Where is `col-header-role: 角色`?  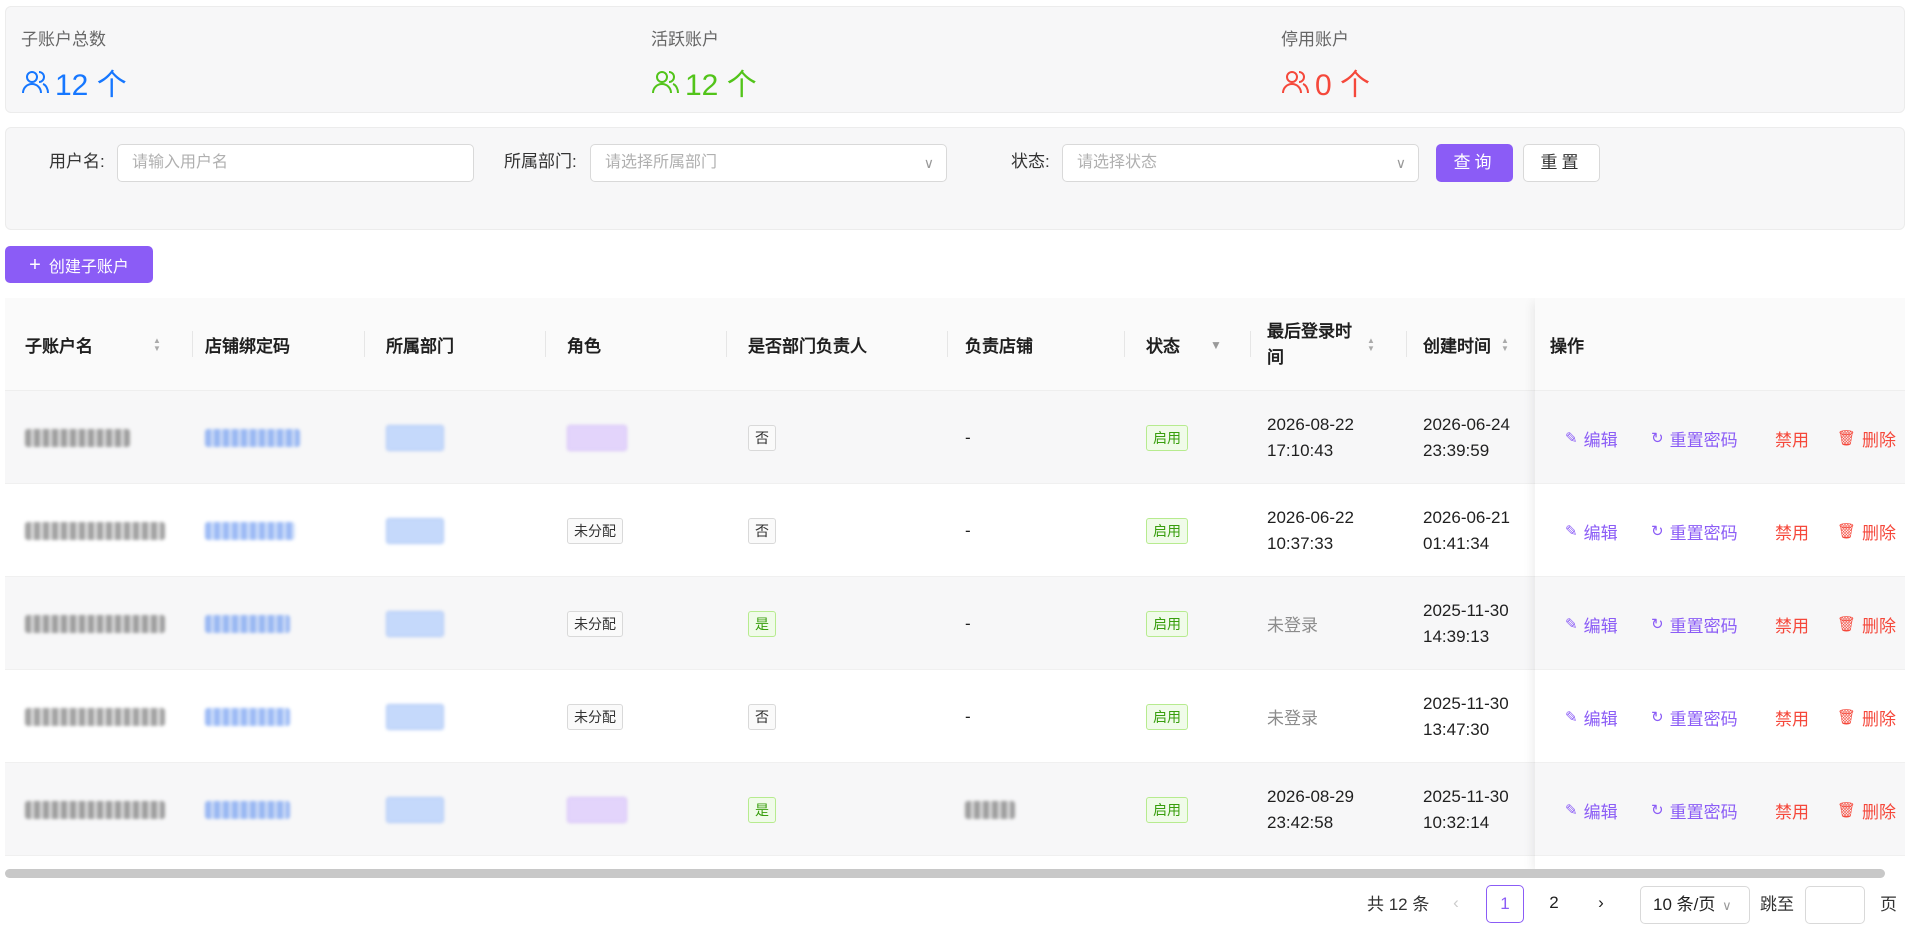 col-header-role: 角色 is located at coordinates (647, 344).